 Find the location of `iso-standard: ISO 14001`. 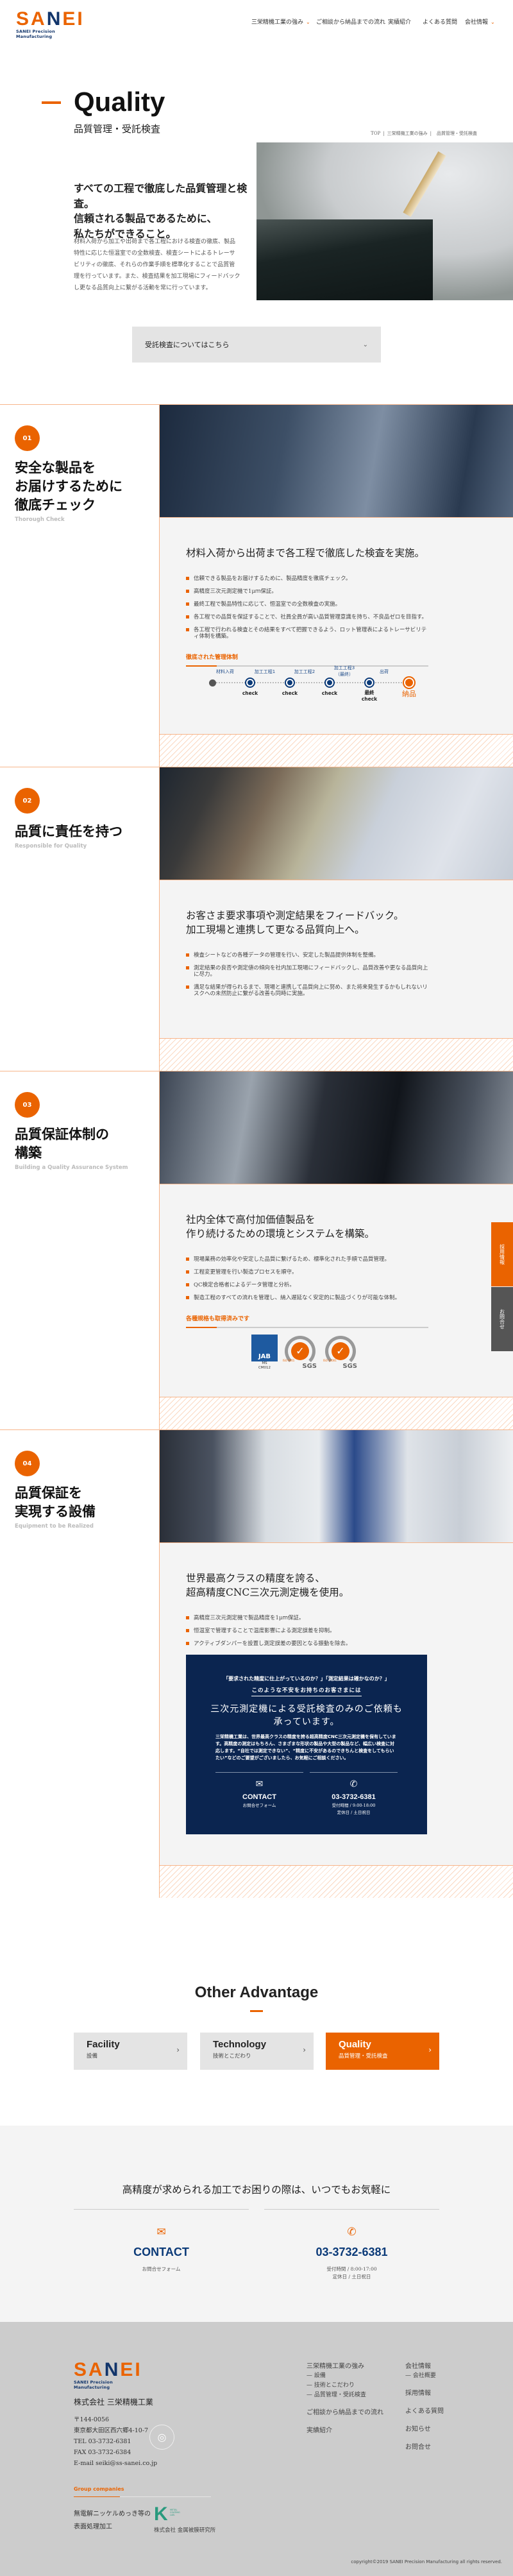

iso-standard: ISO 14001 is located at coordinates (330, 1360).